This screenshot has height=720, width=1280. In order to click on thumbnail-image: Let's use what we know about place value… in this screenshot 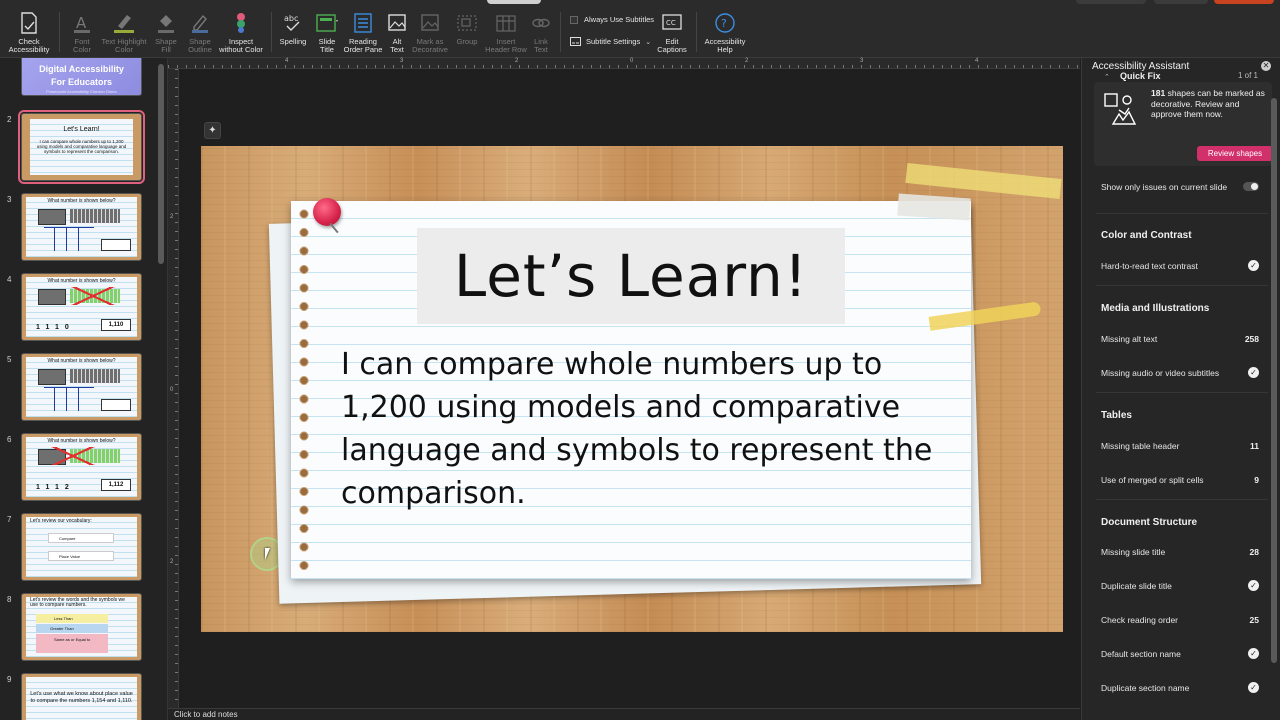, I will do `click(81, 696)`.